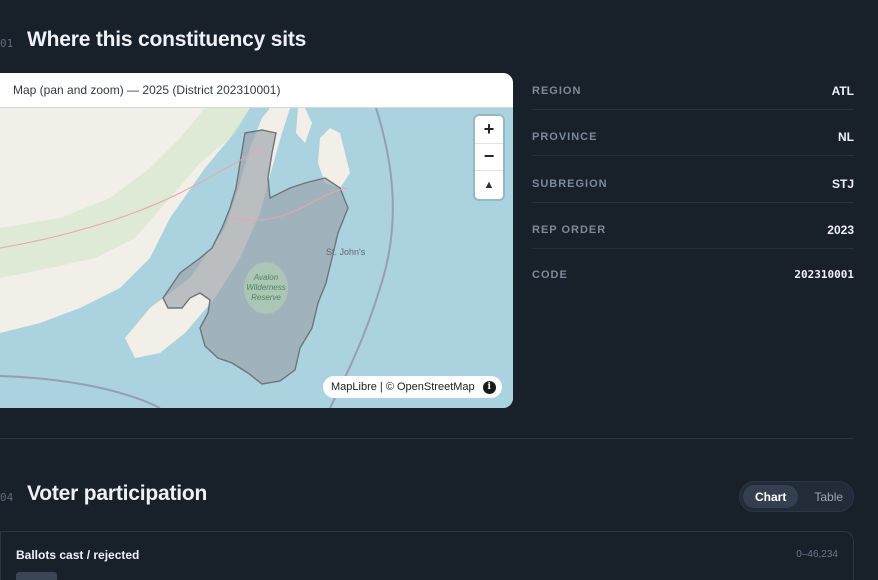 This screenshot has height=580, width=878. Describe the element at coordinates (565, 137) in the screenshot. I see `detail-key: PROVINCE` at that location.